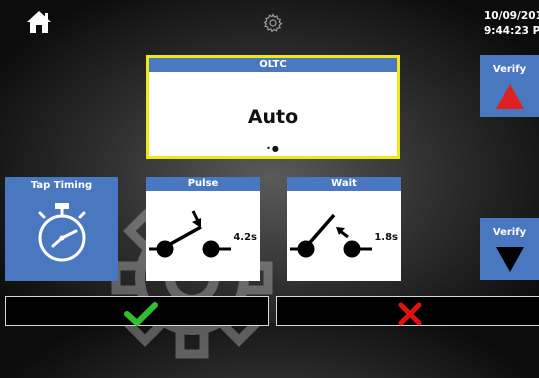 The width and height of the screenshot is (539, 378). I want to click on pulse-value: 4.2s, so click(245, 237).